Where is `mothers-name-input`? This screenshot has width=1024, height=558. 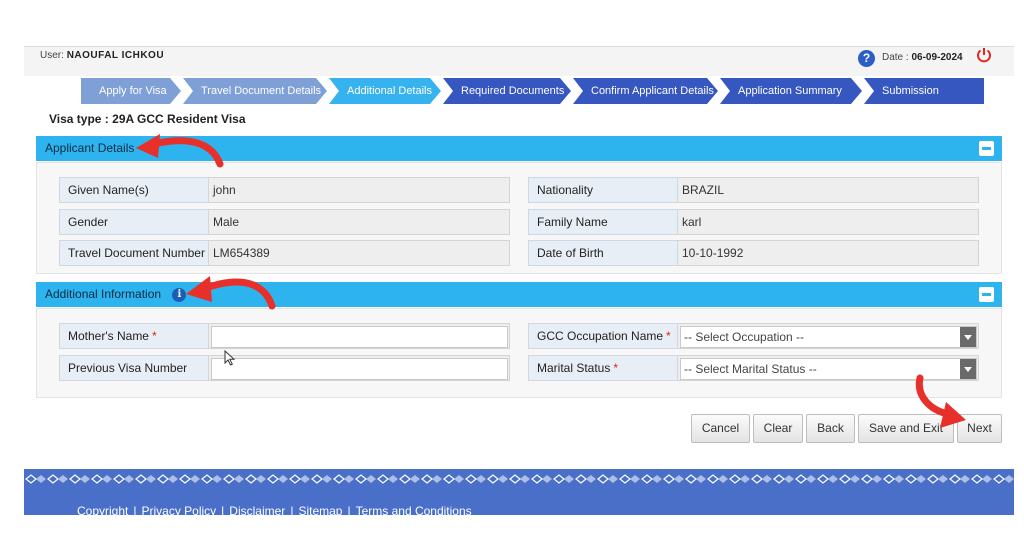 mothers-name-input is located at coordinates (359, 337).